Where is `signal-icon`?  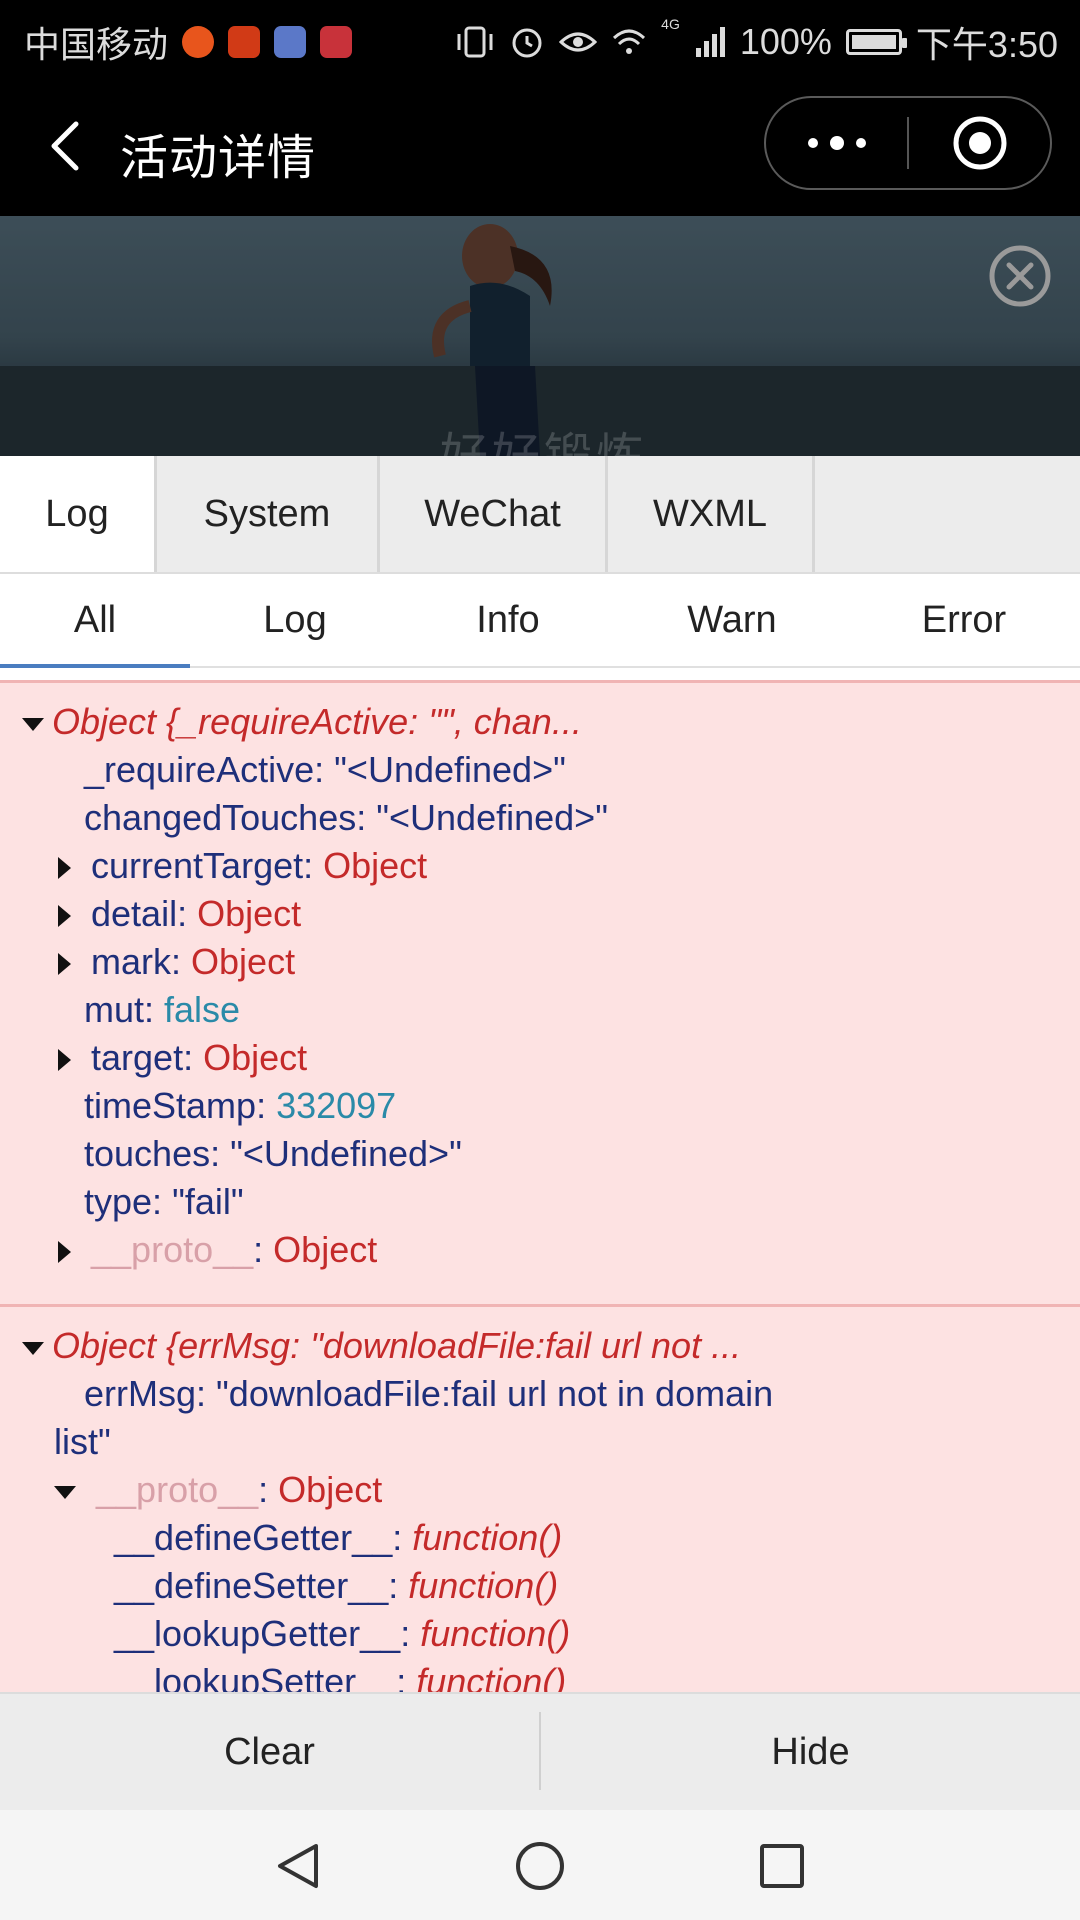
signal-icon is located at coordinates (710, 42).